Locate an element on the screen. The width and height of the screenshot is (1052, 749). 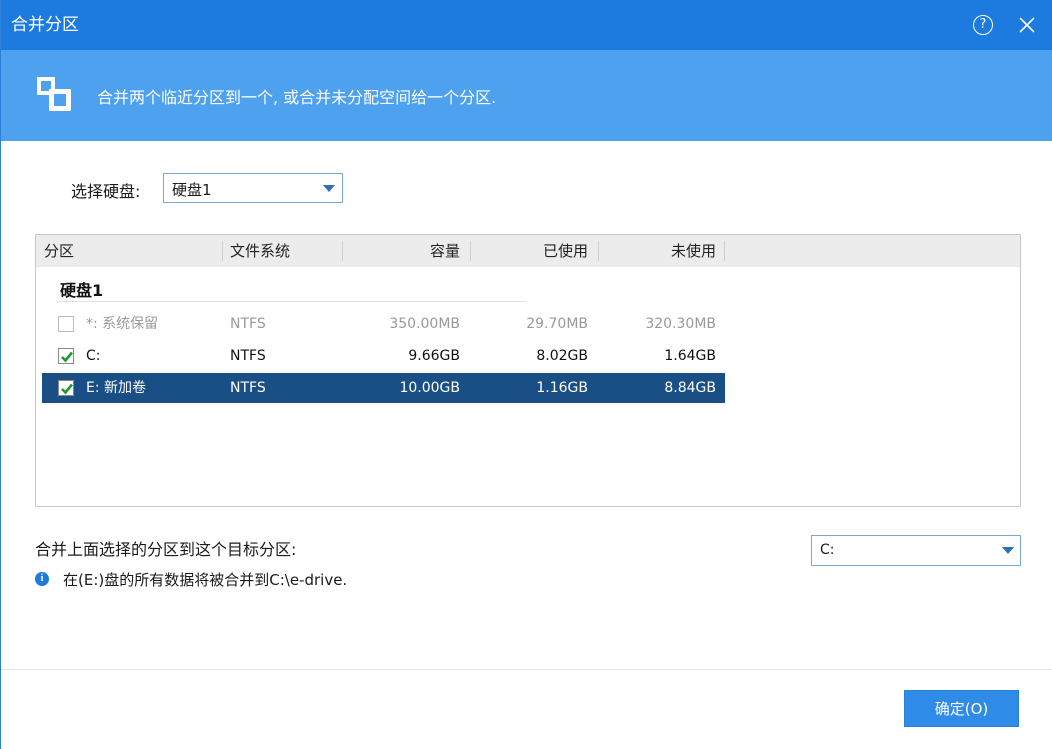
merge-icon is located at coordinates (55, 95).